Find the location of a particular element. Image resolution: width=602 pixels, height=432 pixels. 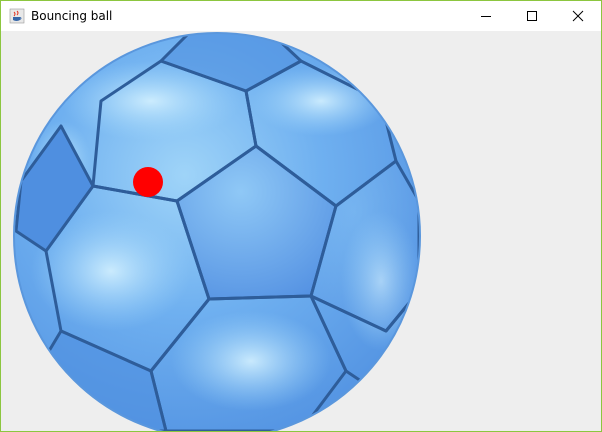

close-button is located at coordinates (578, 16).